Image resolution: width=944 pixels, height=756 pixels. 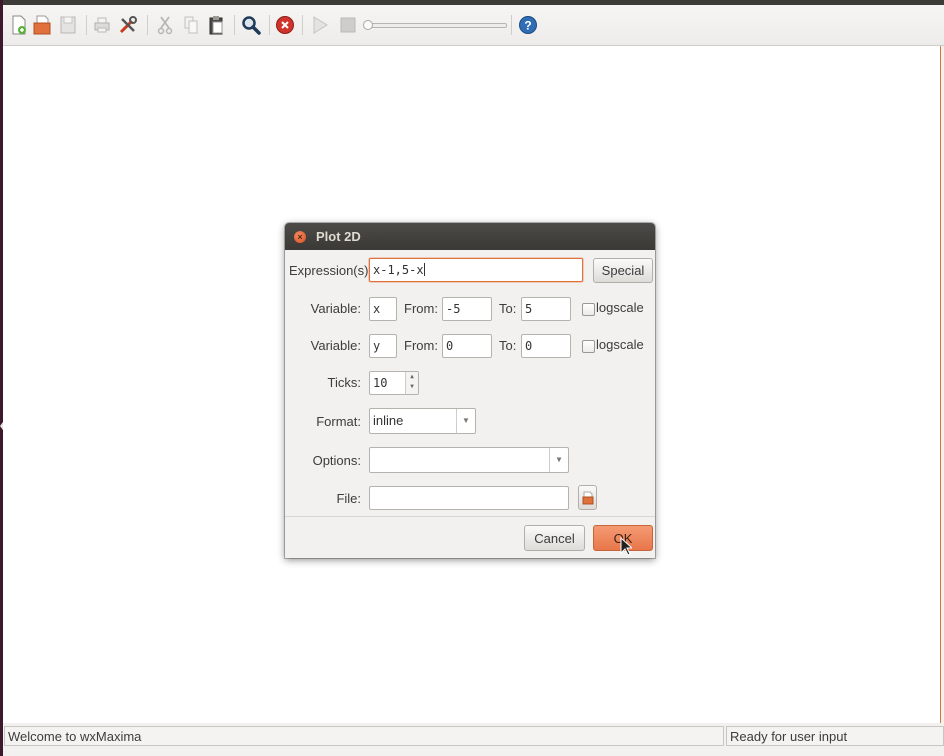 I want to click on folder-icon, so click(x=587, y=497).